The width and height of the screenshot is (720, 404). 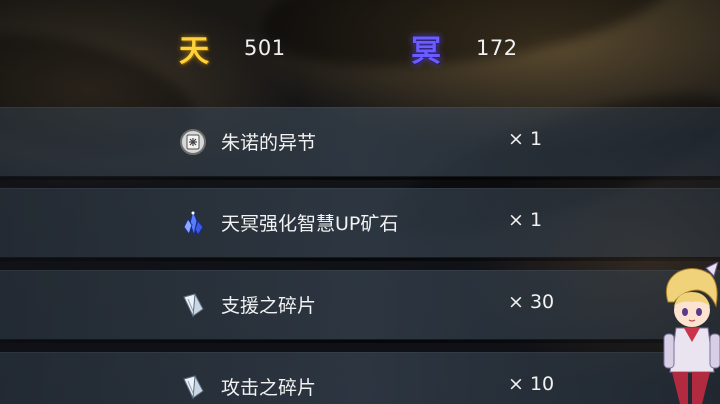 I want to click on underworld-currency: 冥 172, so click(x=463, y=49).